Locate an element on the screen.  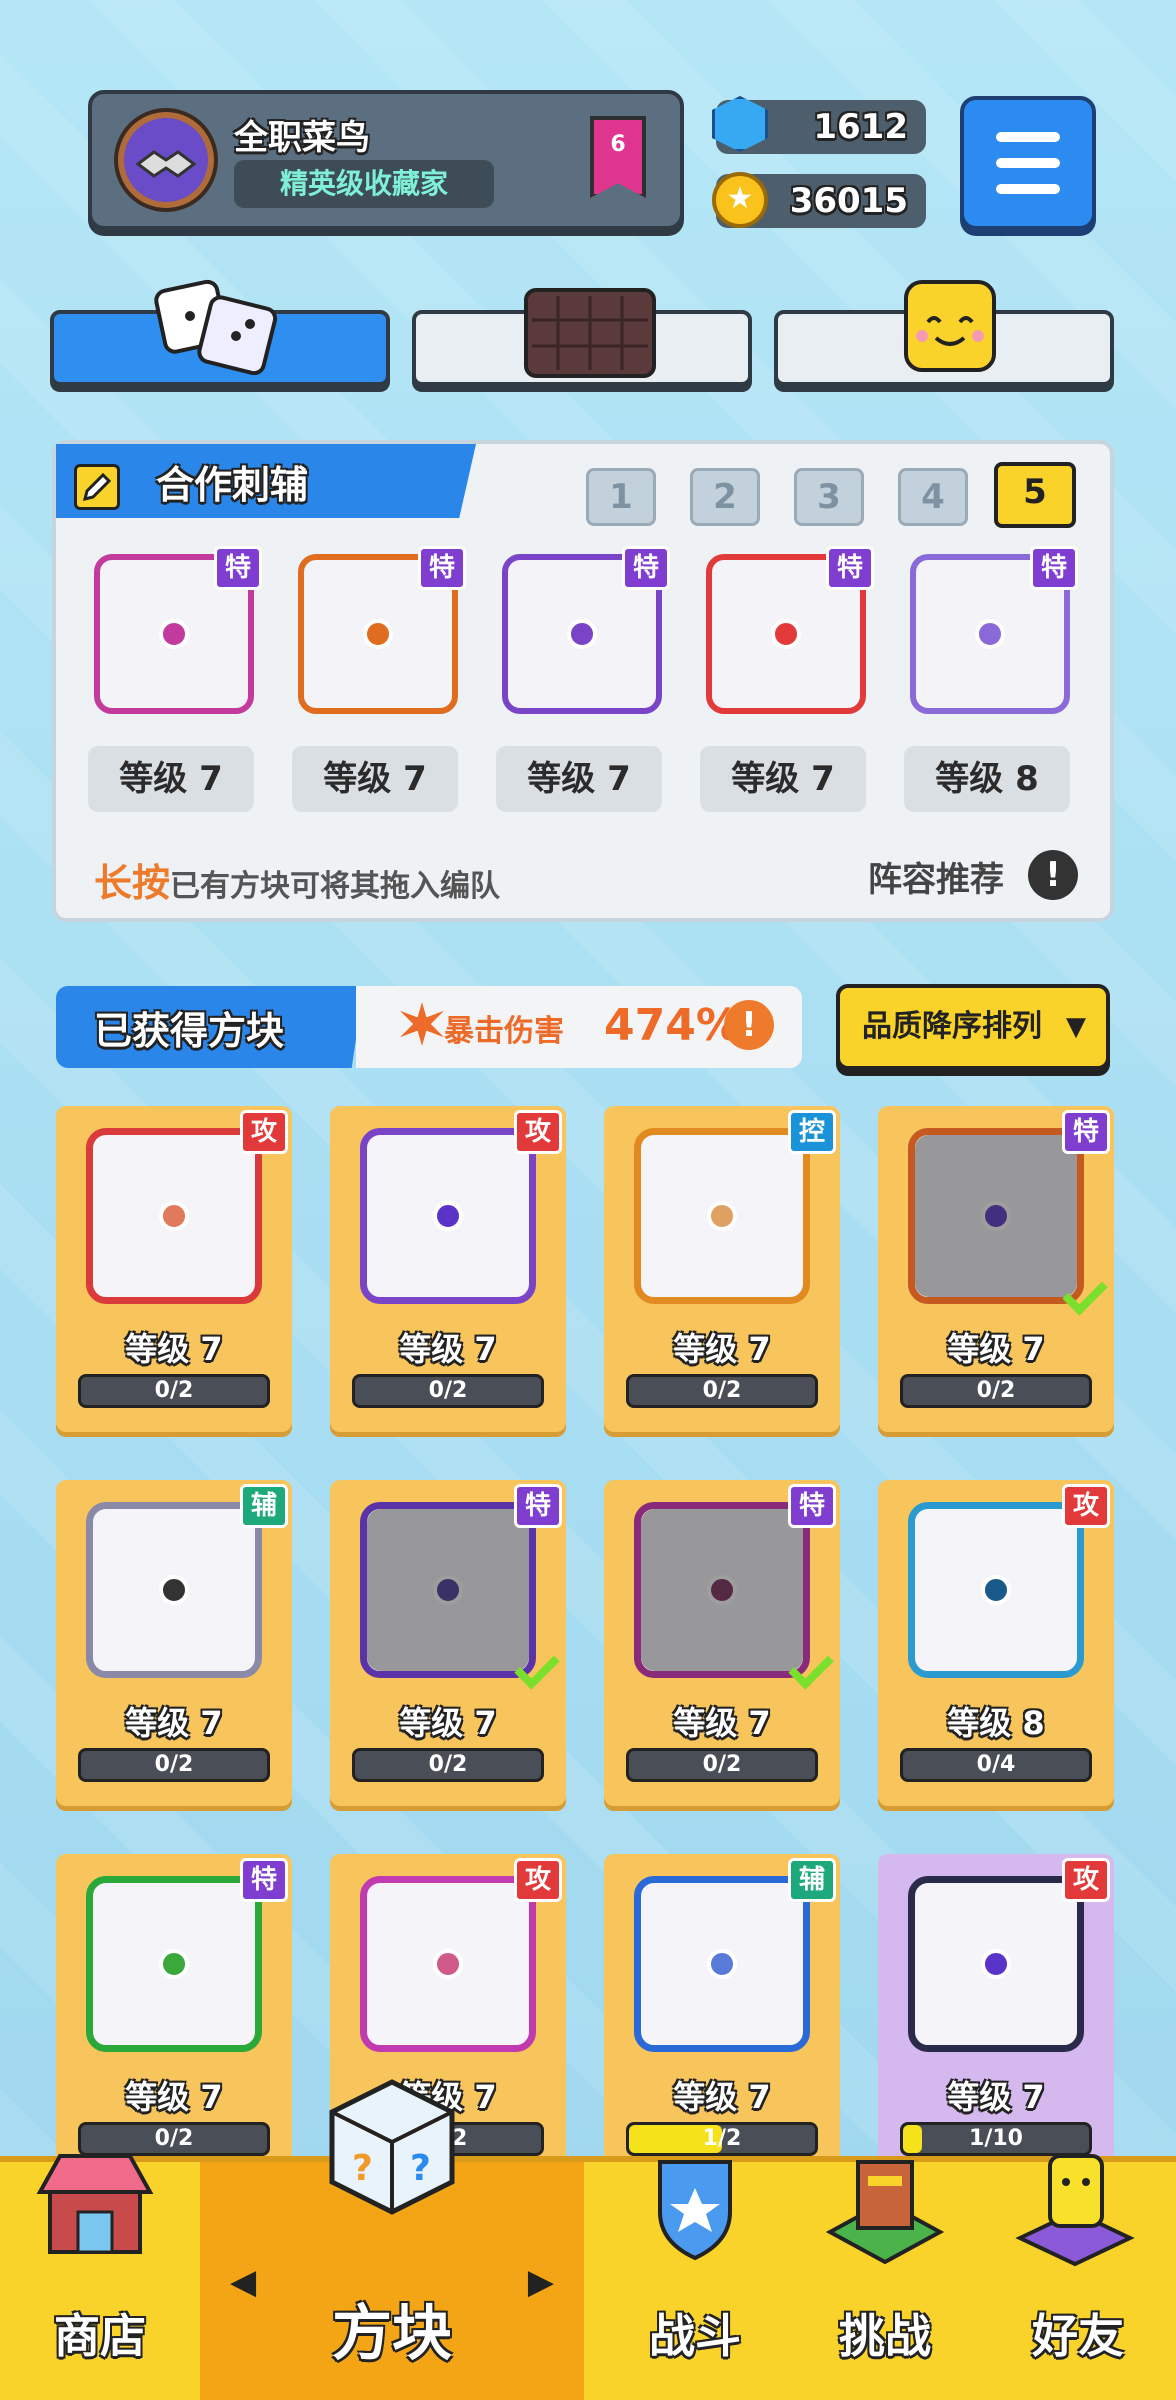
player-profile: 全职菜鸟 精英级收藏家 6 is located at coordinates (386, 160).